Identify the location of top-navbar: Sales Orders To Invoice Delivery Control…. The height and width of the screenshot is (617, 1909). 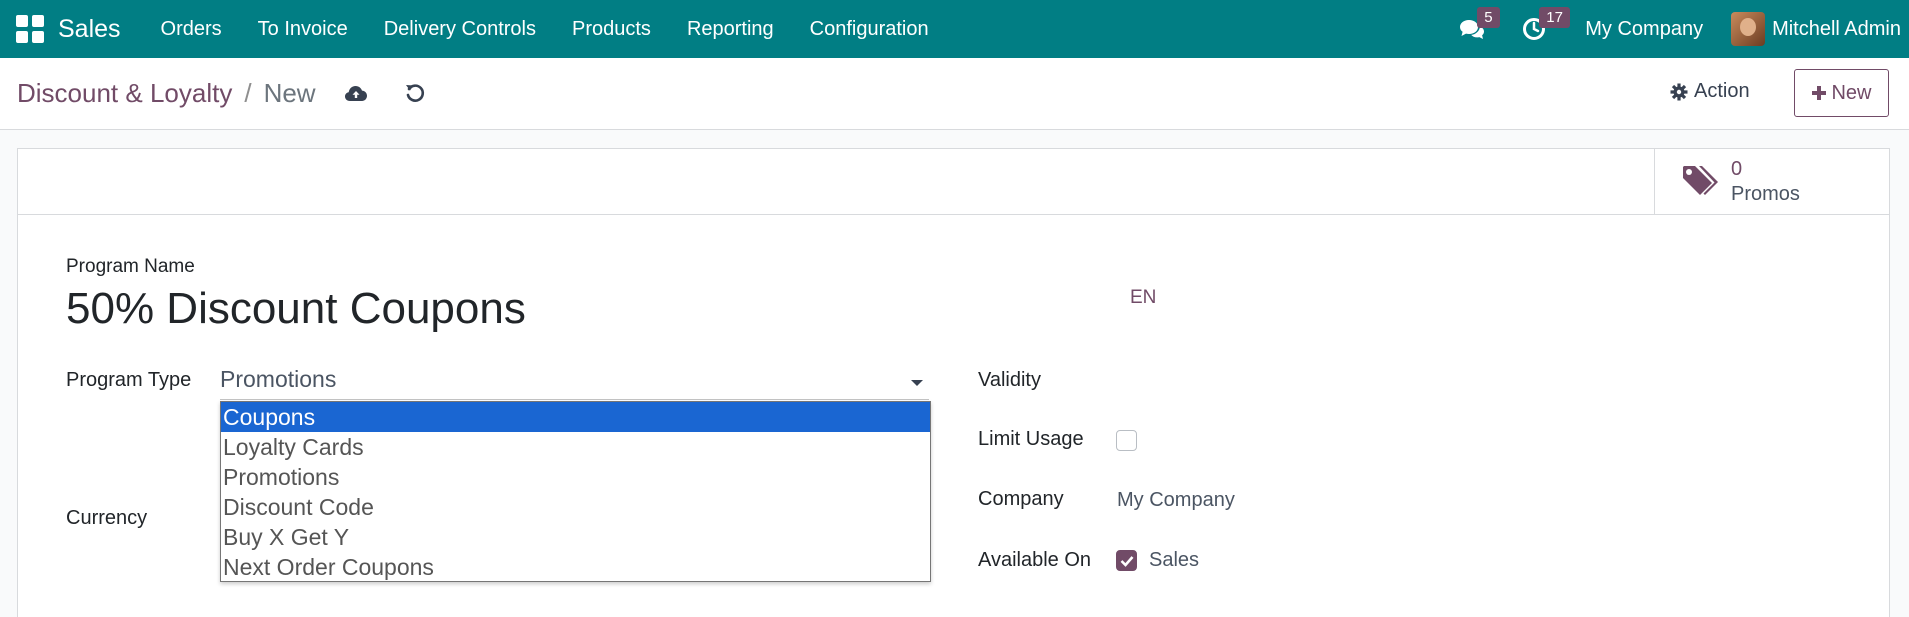
(954, 29).